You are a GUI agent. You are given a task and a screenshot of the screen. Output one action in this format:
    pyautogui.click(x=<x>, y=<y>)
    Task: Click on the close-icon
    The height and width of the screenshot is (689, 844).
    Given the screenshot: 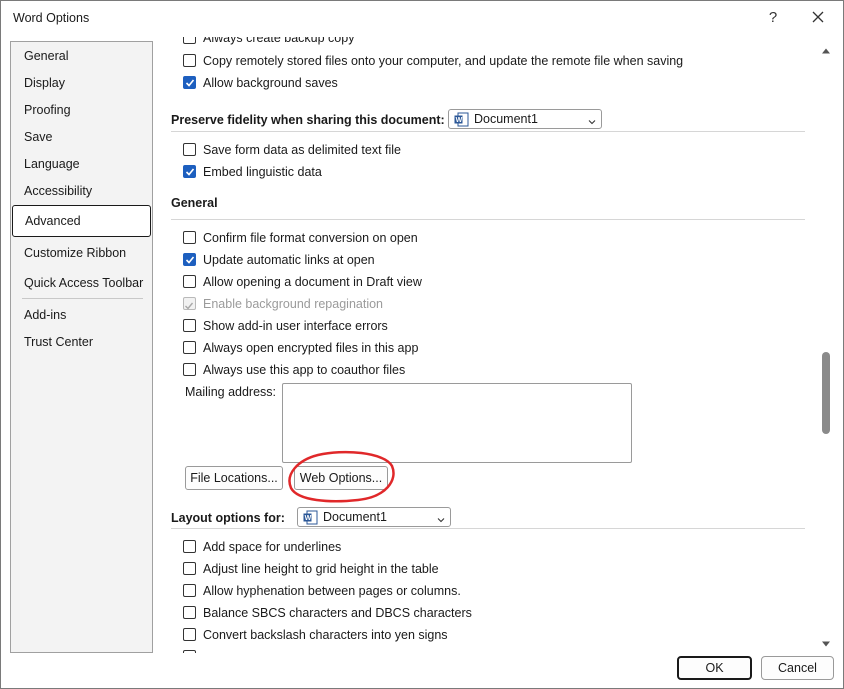 What is the action you would take?
    pyautogui.click(x=818, y=18)
    